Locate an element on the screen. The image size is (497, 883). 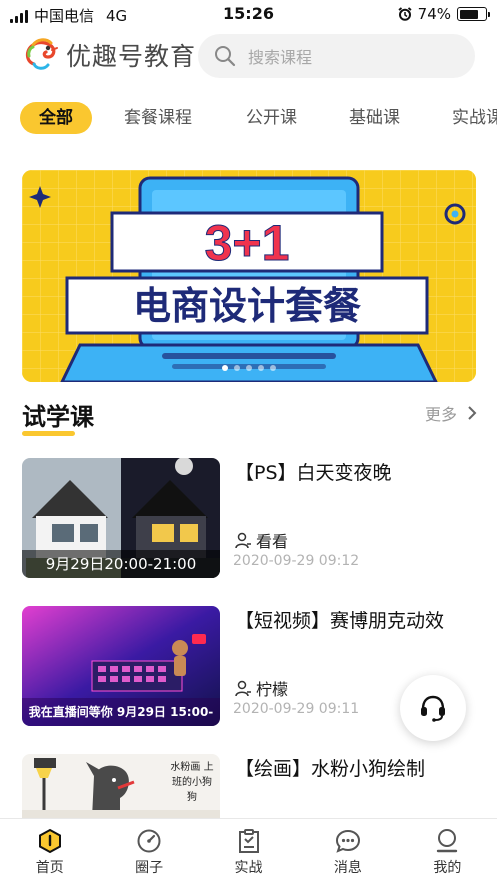
nav-home: 首页 is located at coordinates (49, 851).